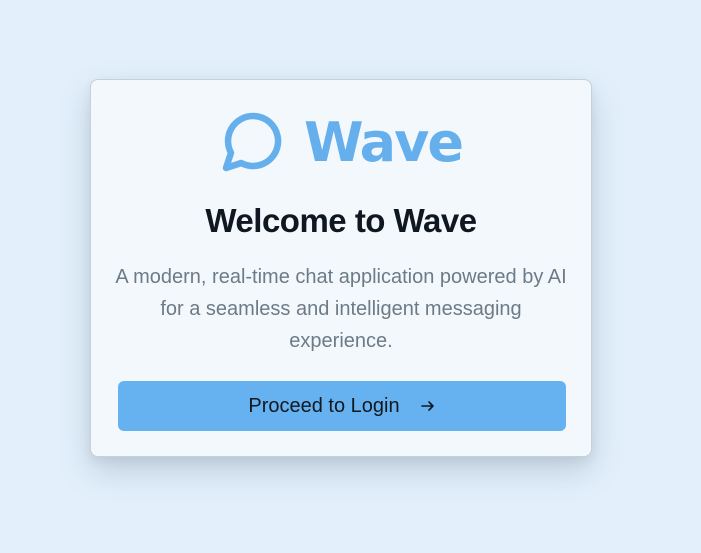  I want to click on arrow-right-icon, so click(428, 406).